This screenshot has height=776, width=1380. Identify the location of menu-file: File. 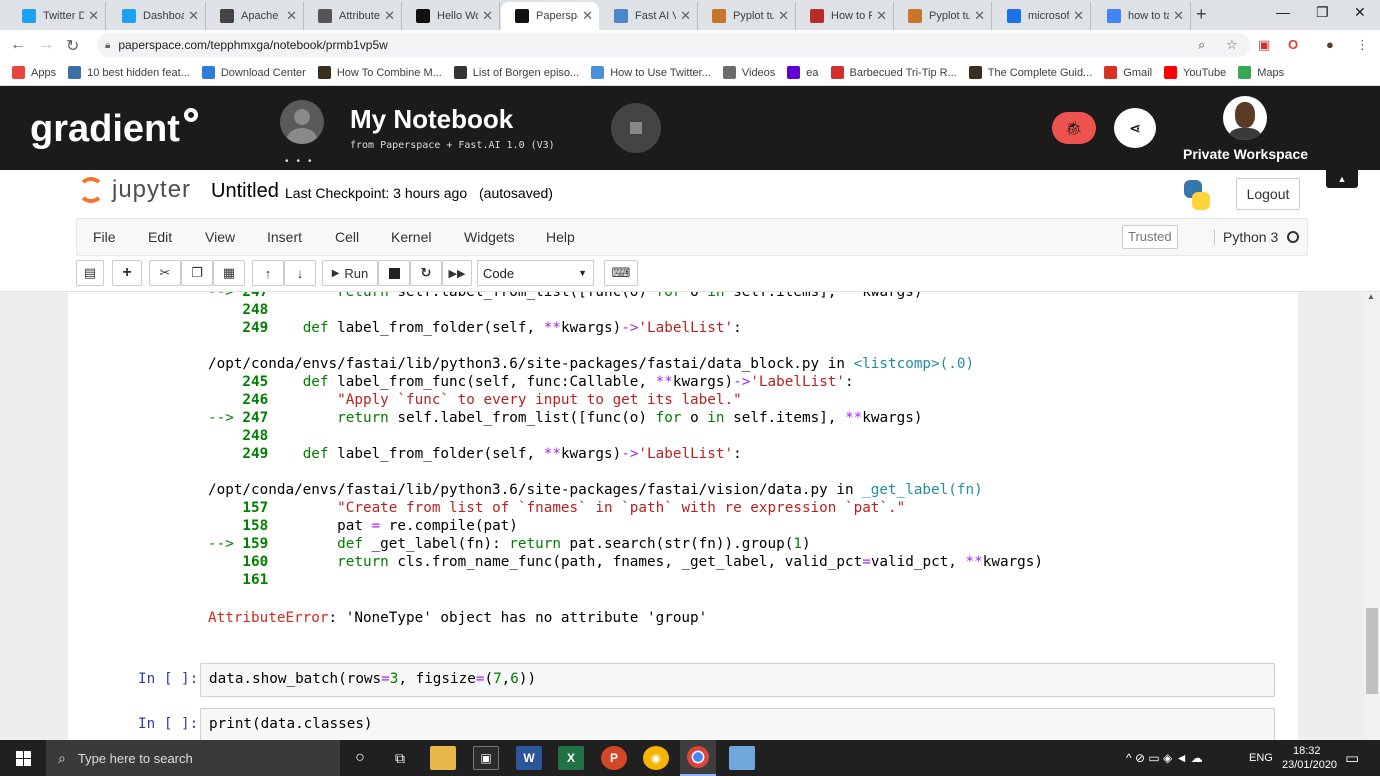
(104, 237).